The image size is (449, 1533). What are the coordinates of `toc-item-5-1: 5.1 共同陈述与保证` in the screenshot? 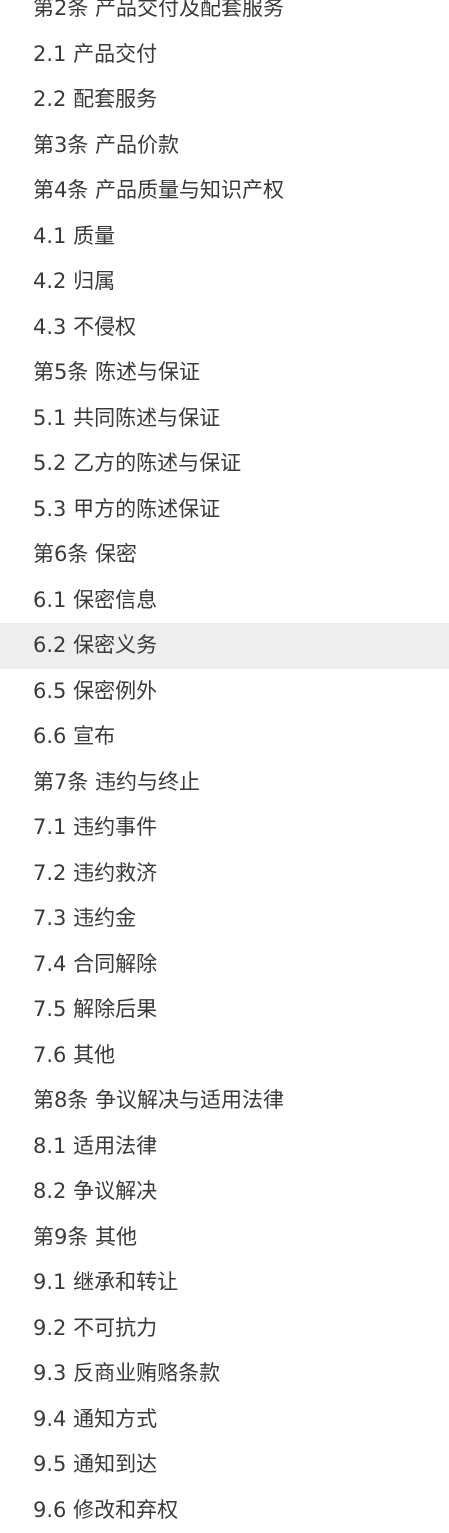 It's located at (224, 419).